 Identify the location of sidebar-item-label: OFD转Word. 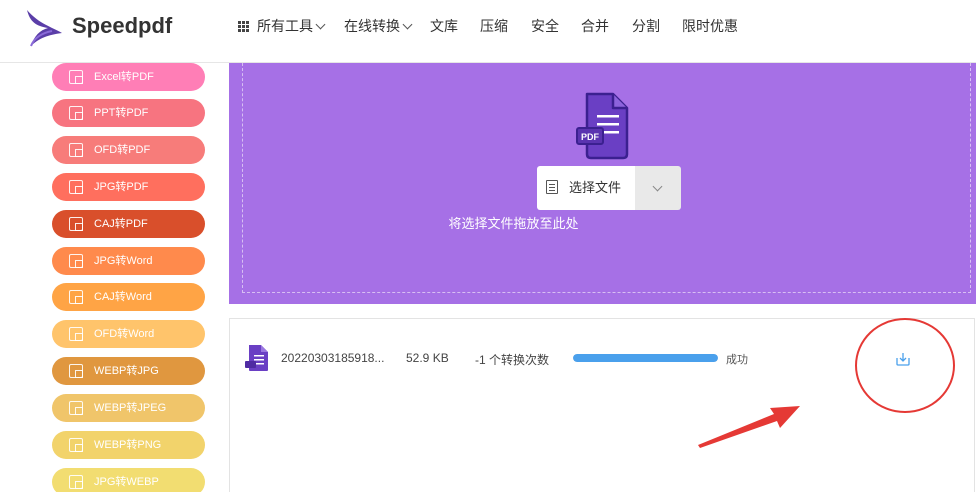
(124, 334).